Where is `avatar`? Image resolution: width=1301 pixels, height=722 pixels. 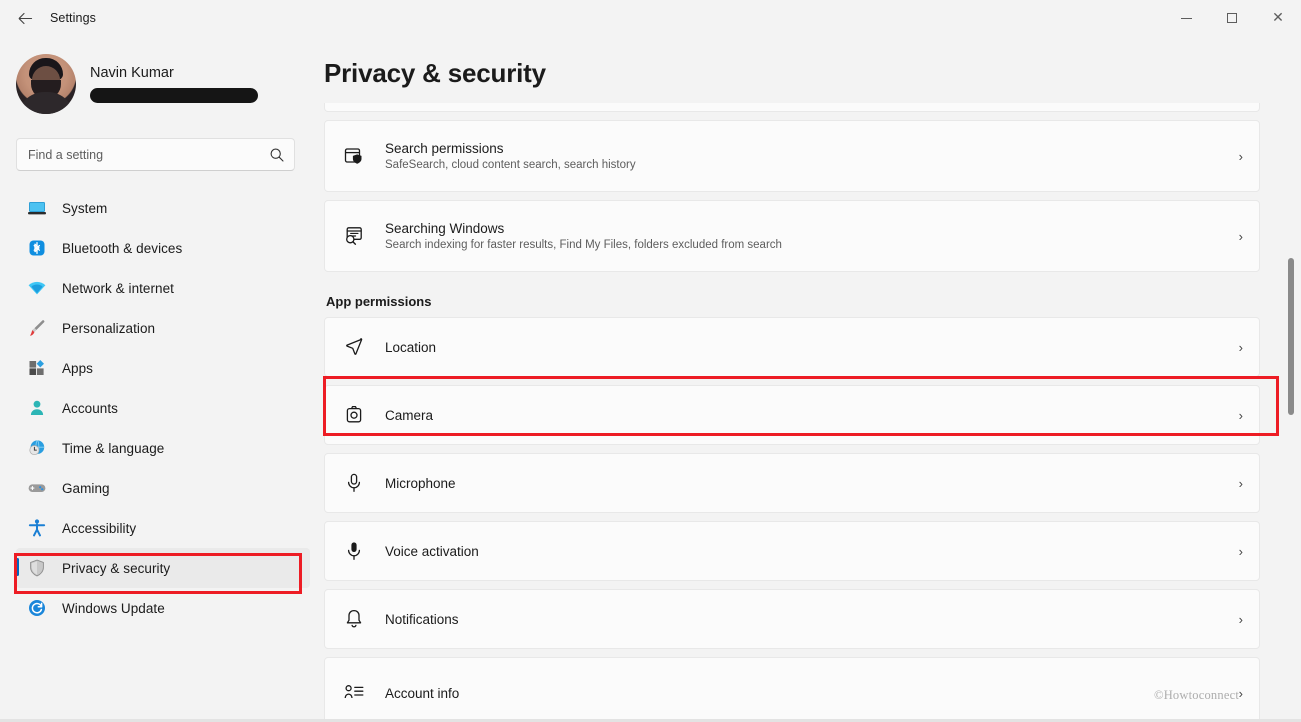 avatar is located at coordinates (46, 84).